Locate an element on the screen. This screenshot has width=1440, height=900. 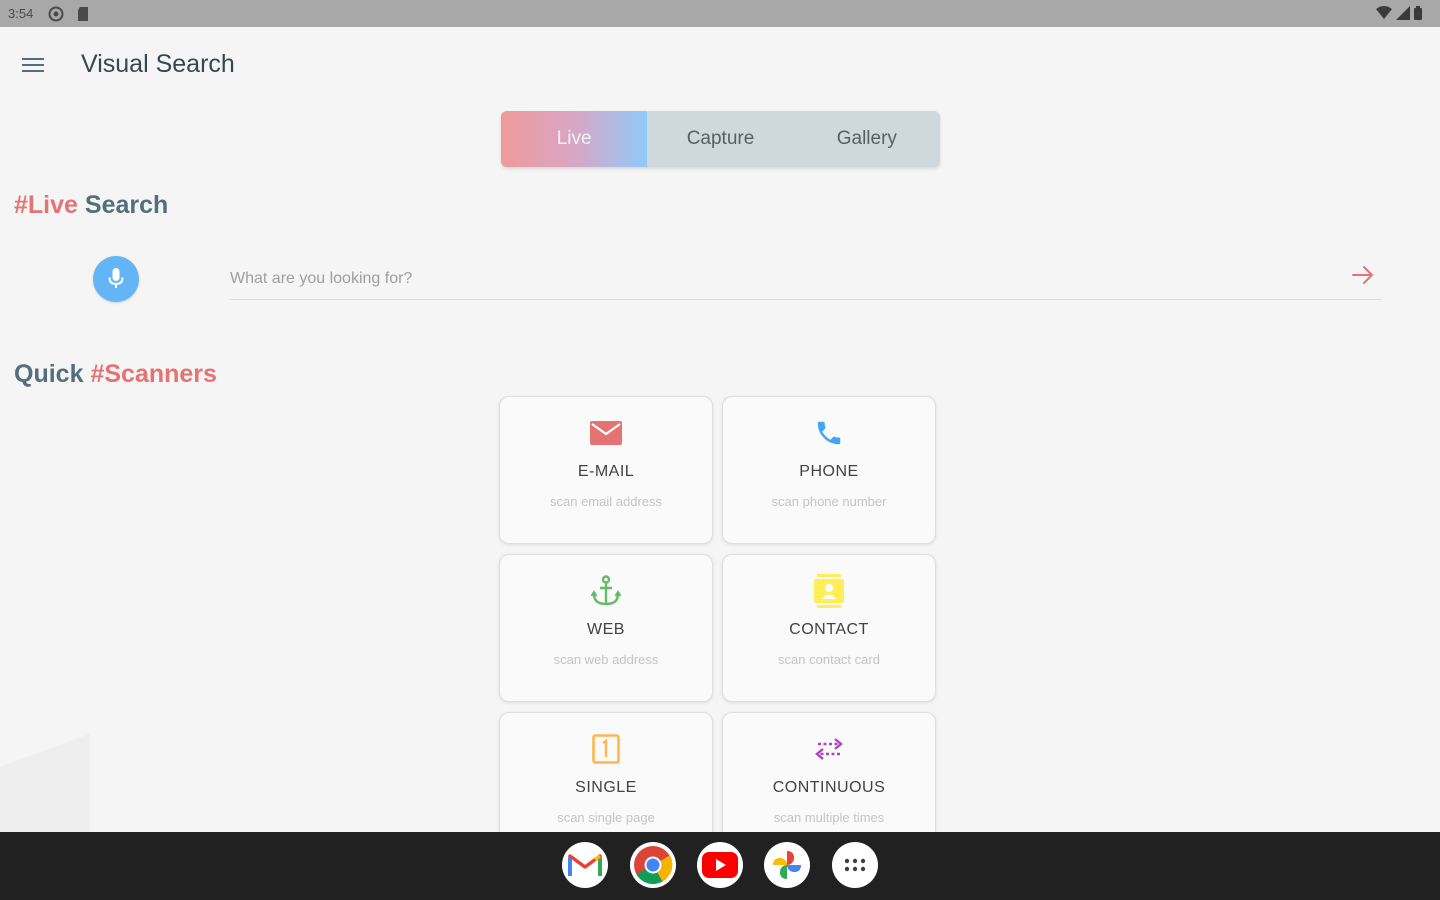
search-input is located at coordinates (782, 279).